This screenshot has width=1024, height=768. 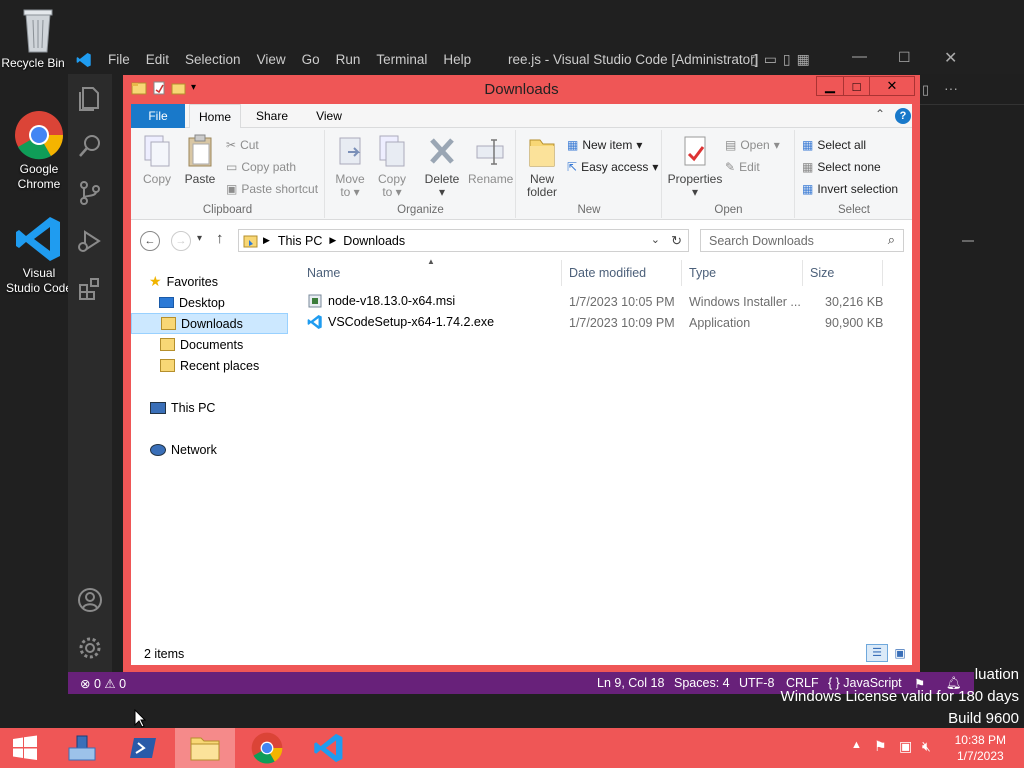 I want to click on watermark-line-1: luation, so click(x=996, y=674).